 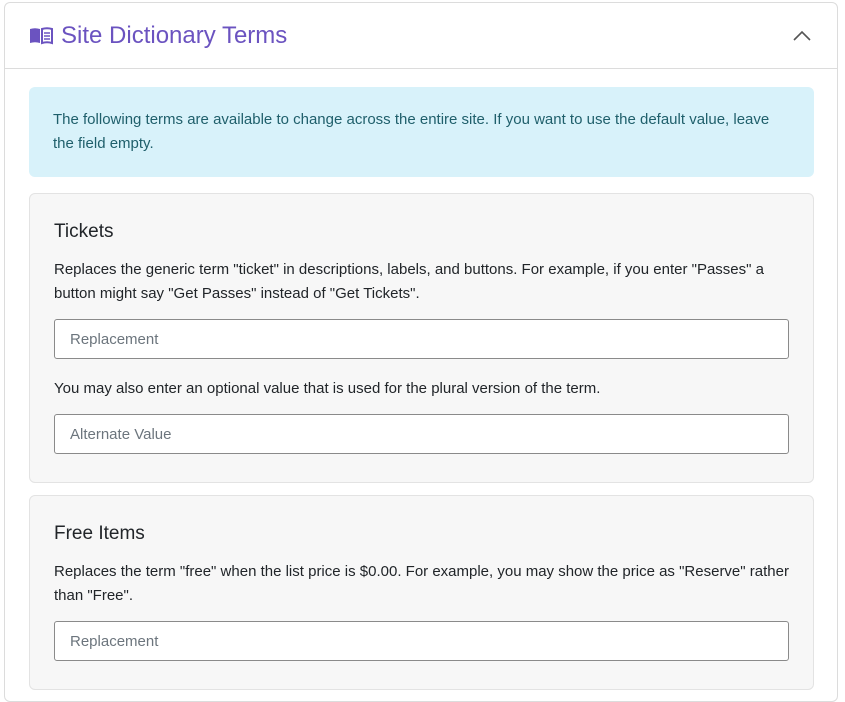 I want to click on tickets-replacement-input, so click(x=421, y=339).